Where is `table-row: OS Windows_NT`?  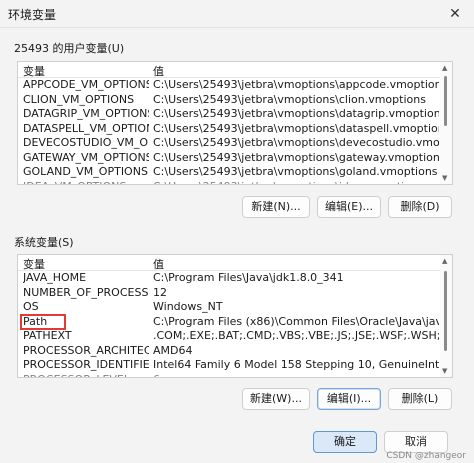
table-row: OS Windows_NT is located at coordinates (235, 307).